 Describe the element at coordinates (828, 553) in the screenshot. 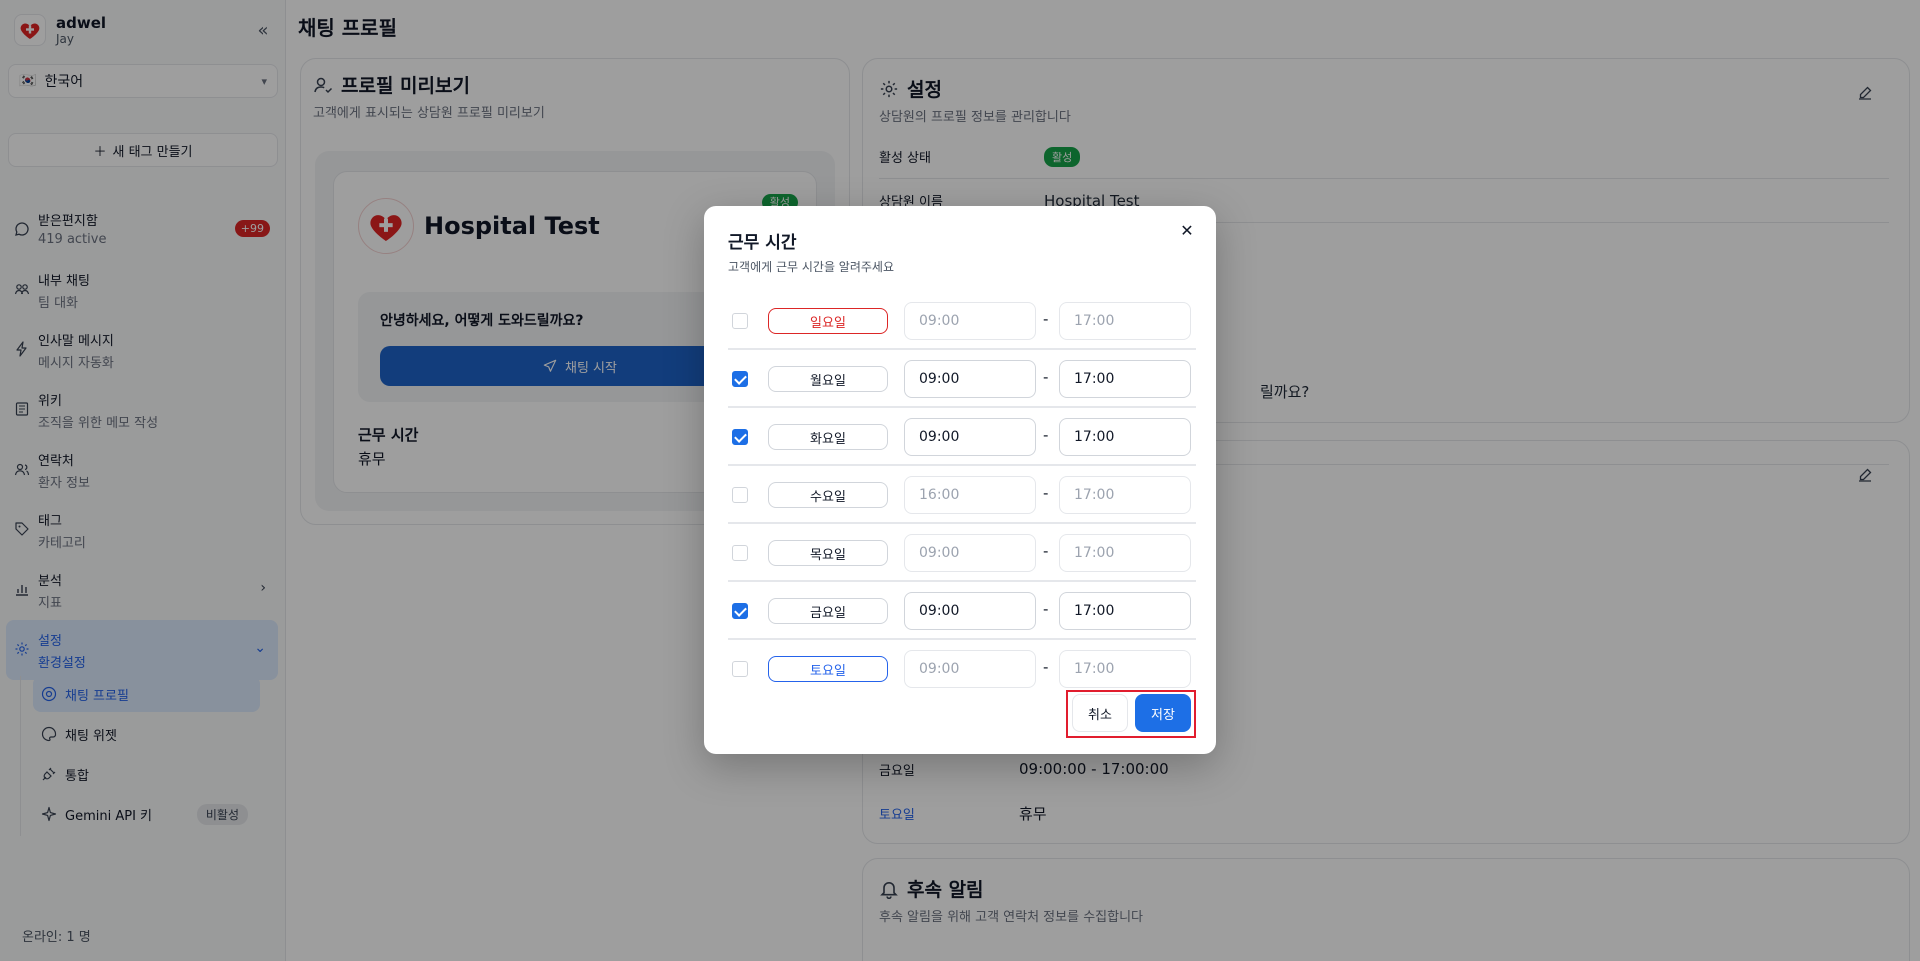

I see `day-label: 목요일` at that location.